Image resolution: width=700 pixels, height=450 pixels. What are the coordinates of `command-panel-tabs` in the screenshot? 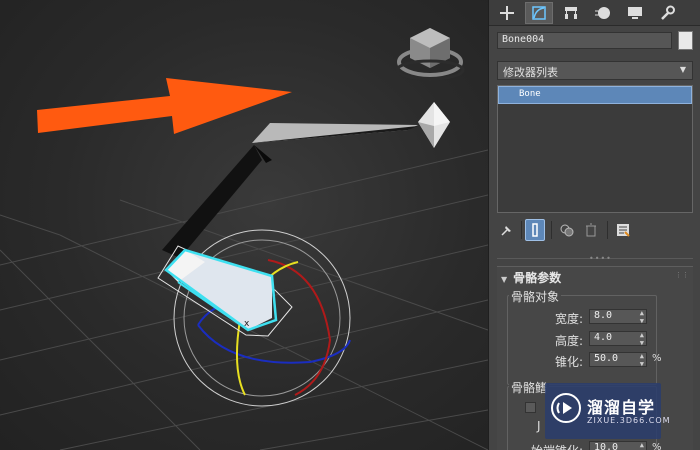 It's located at (594, 13).